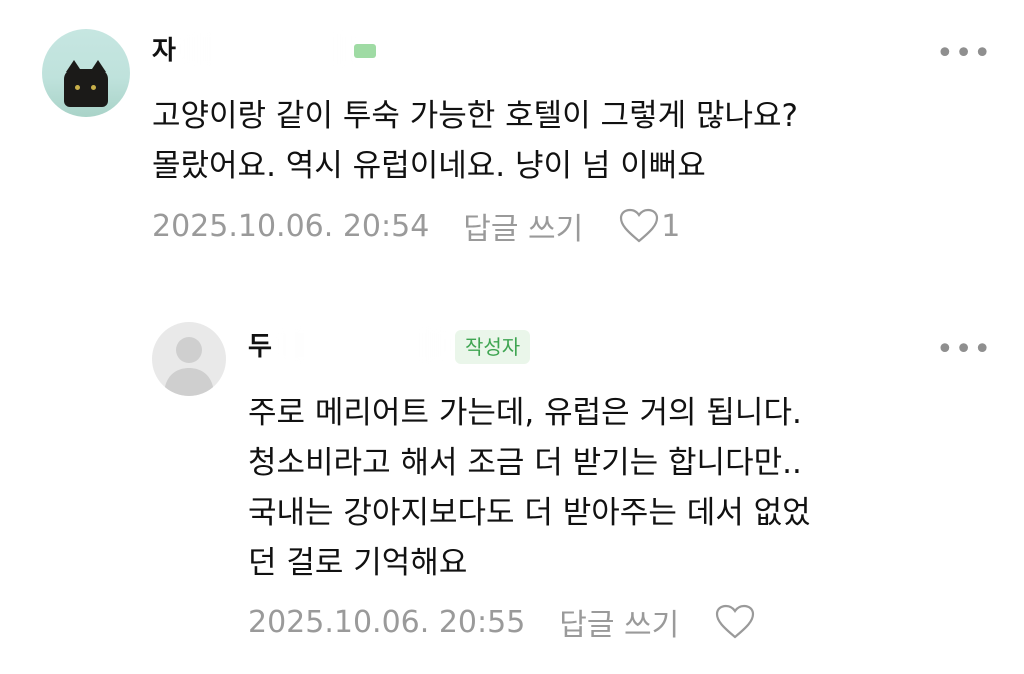  What do you see at coordinates (291, 226) in the screenshot?
I see `comment-date: 2025.10.06. 20:54` at bounding box center [291, 226].